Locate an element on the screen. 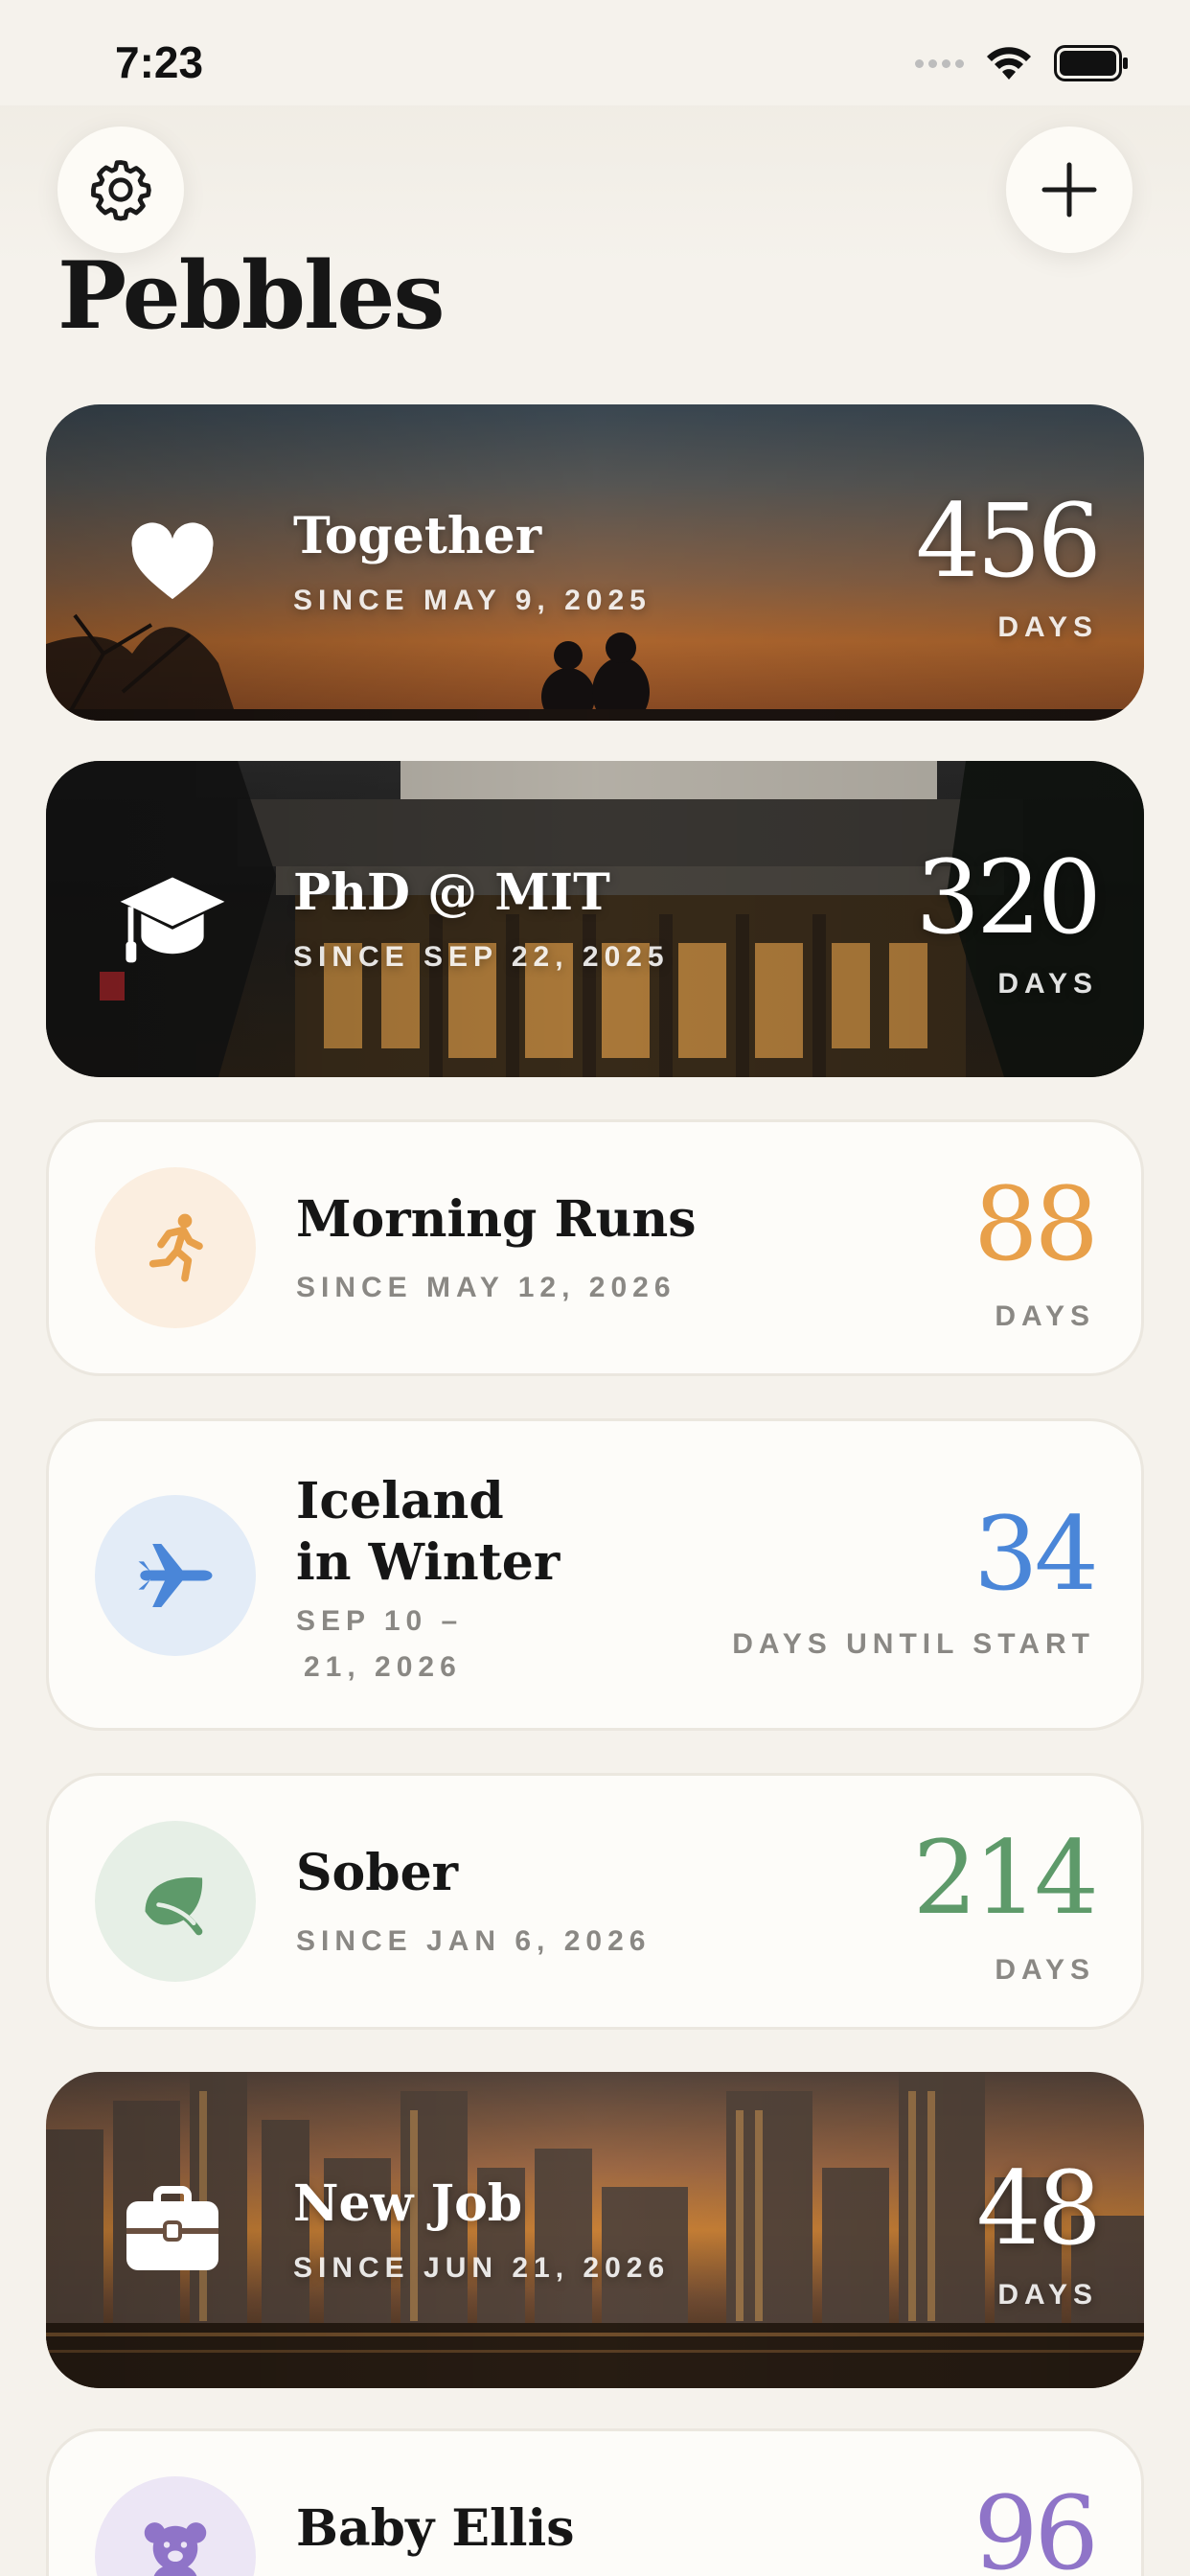 This screenshot has width=1190, height=2576. leaf-icon is located at coordinates (174, 1906).